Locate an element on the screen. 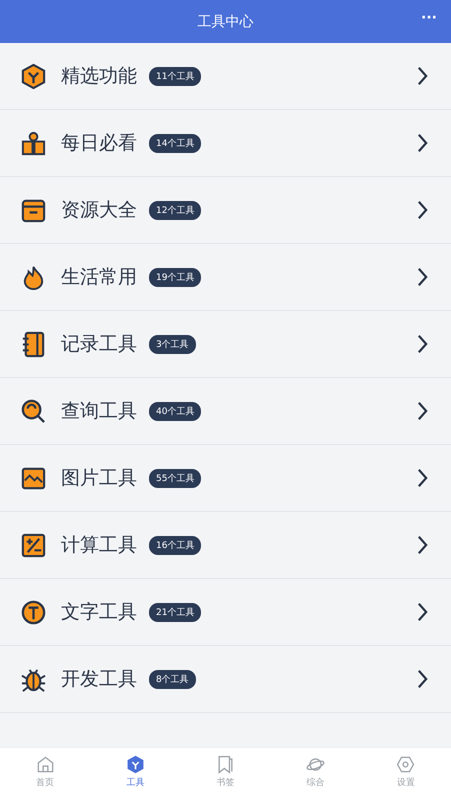 Image resolution: width=451 pixels, height=795 pixels. category-name: 文字工具 is located at coordinates (99, 612).